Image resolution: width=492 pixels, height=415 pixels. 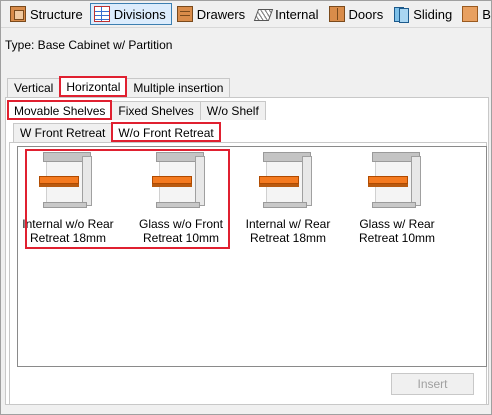 I want to click on back-panel-button: Back Panel, so click(x=475, y=14).